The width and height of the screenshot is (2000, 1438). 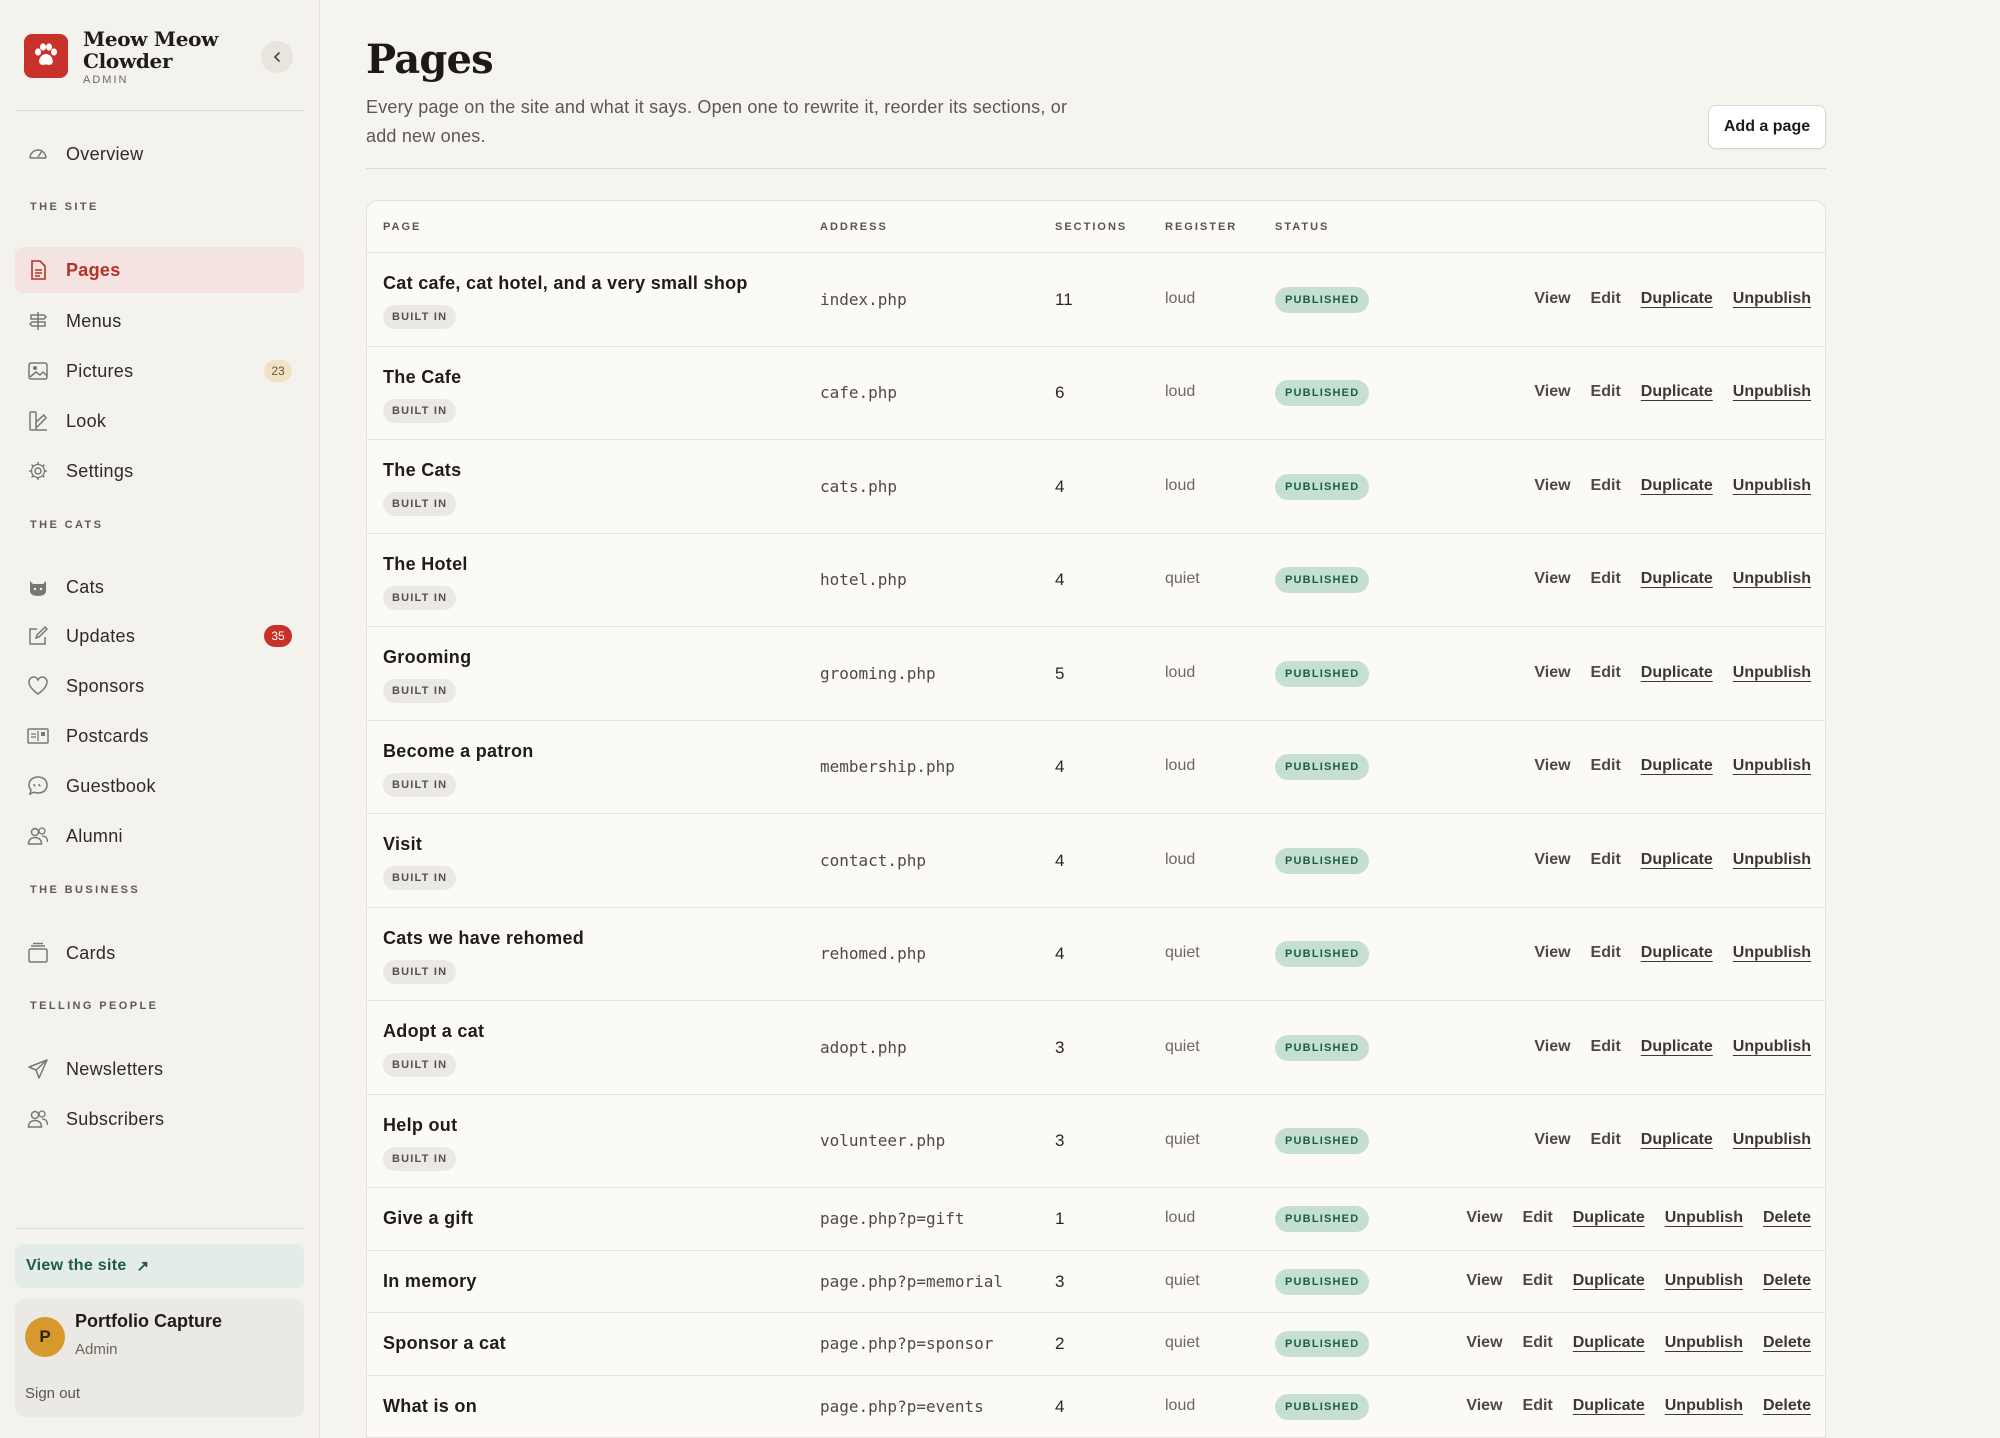 What do you see at coordinates (422, 470) in the screenshot?
I see `page-title-cell: The Cats` at bounding box center [422, 470].